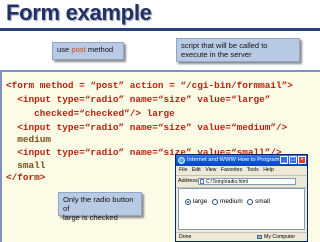 The image size is (320, 242). I want to click on menu-tools: Tools, so click(253, 170).